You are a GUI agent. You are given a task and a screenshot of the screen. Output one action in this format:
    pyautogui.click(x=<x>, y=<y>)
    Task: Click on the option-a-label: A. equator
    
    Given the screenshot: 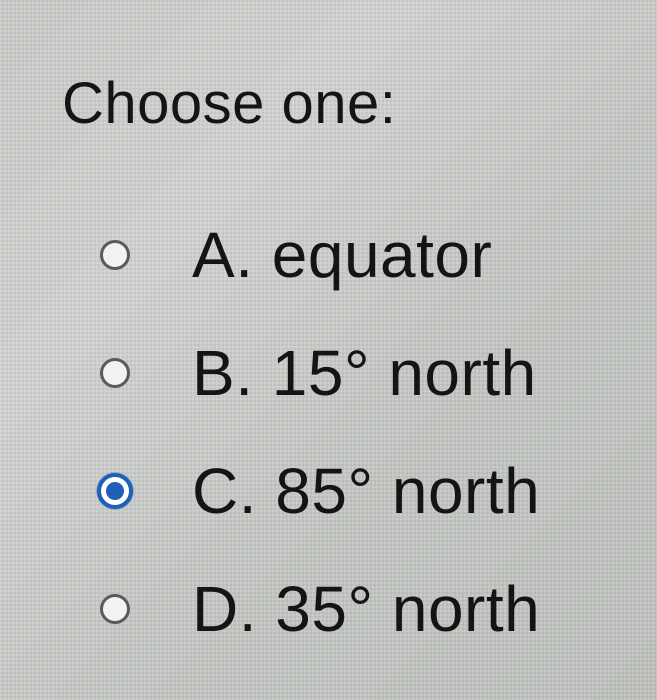 What is the action you would take?
    pyautogui.click(x=342, y=255)
    